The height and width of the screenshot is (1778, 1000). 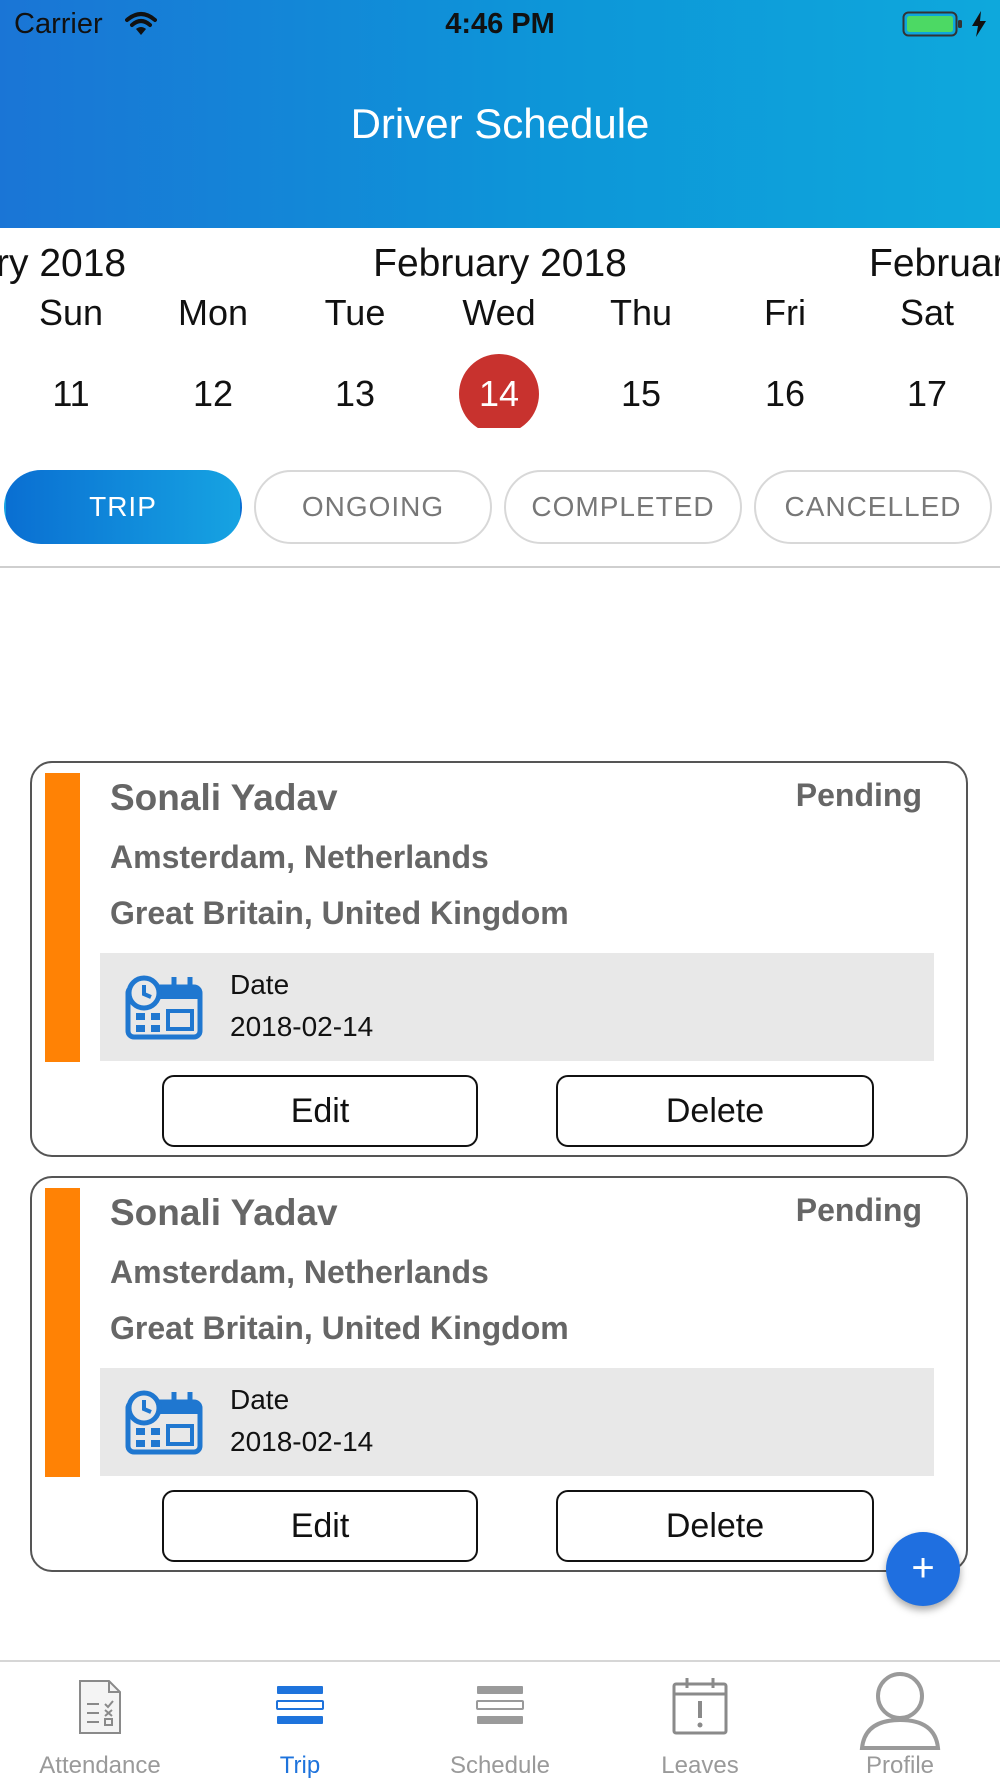 I want to click on tab-trip: TRIP, so click(x=123, y=507).